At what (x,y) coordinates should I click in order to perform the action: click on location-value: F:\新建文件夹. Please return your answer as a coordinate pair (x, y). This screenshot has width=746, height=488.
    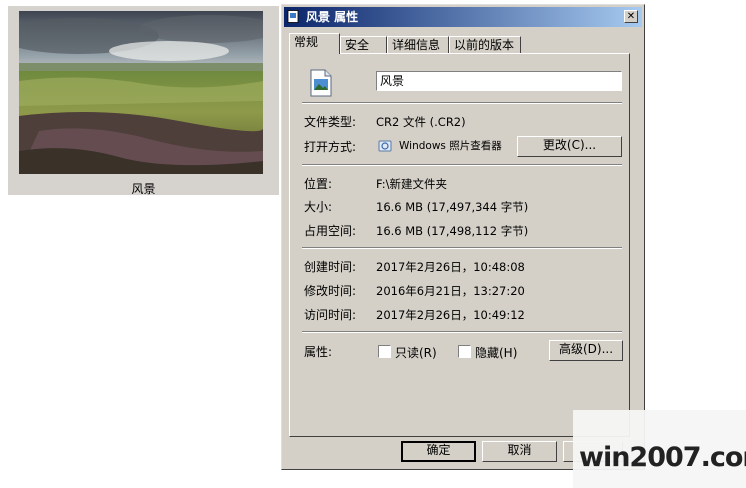
    Looking at the image, I should click on (411, 184).